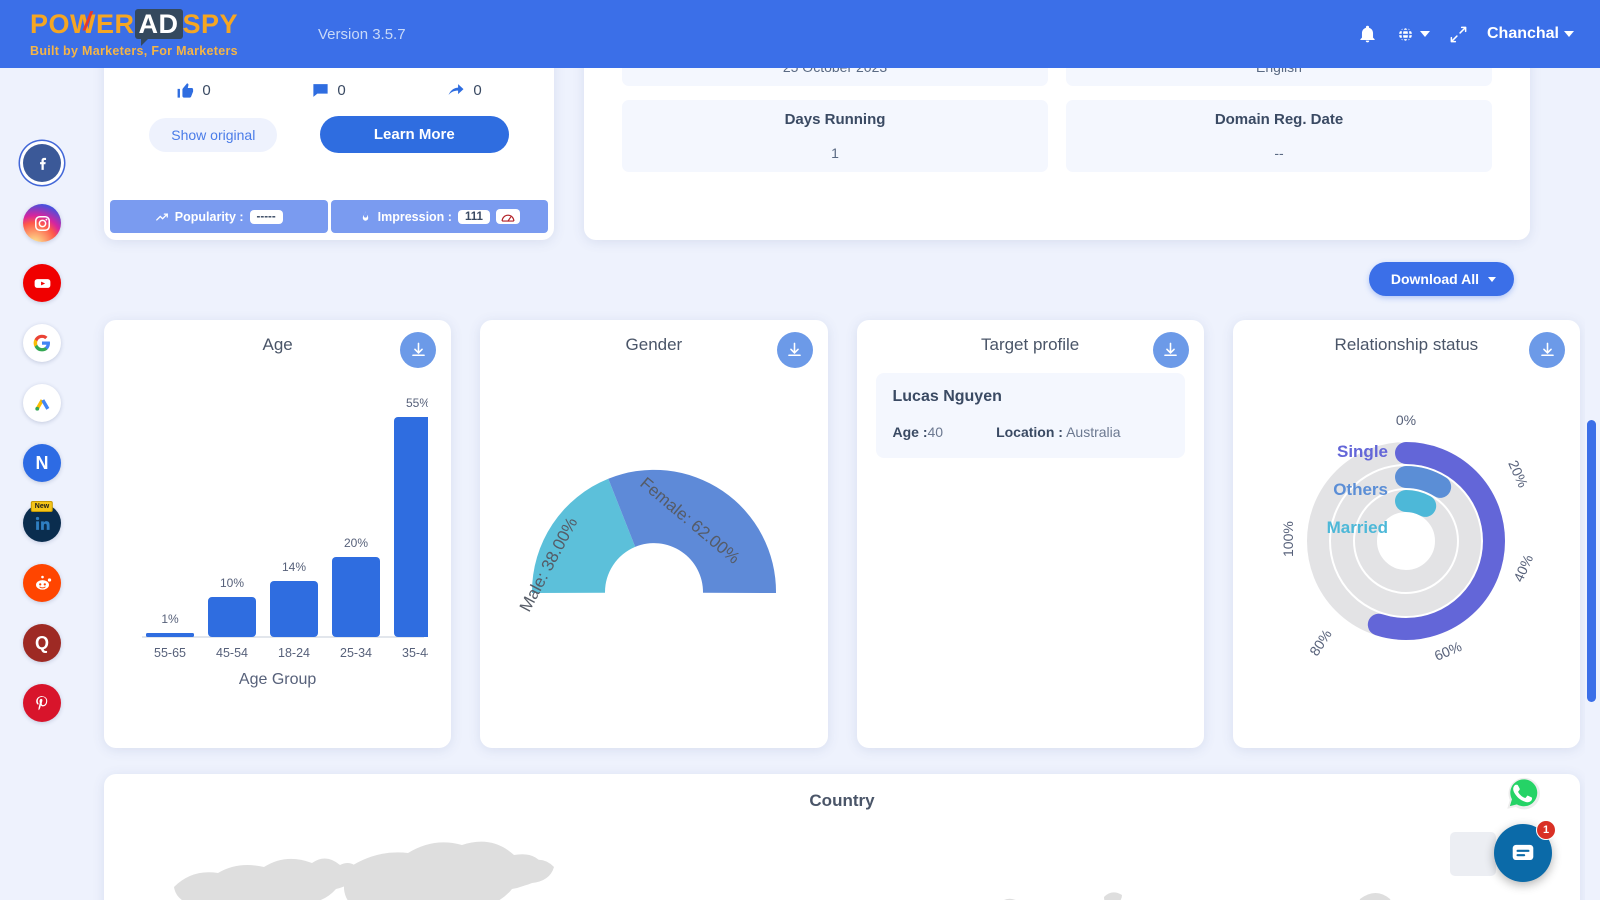  I want to click on social-network-sidebar: N New Q, so click(42, 484).